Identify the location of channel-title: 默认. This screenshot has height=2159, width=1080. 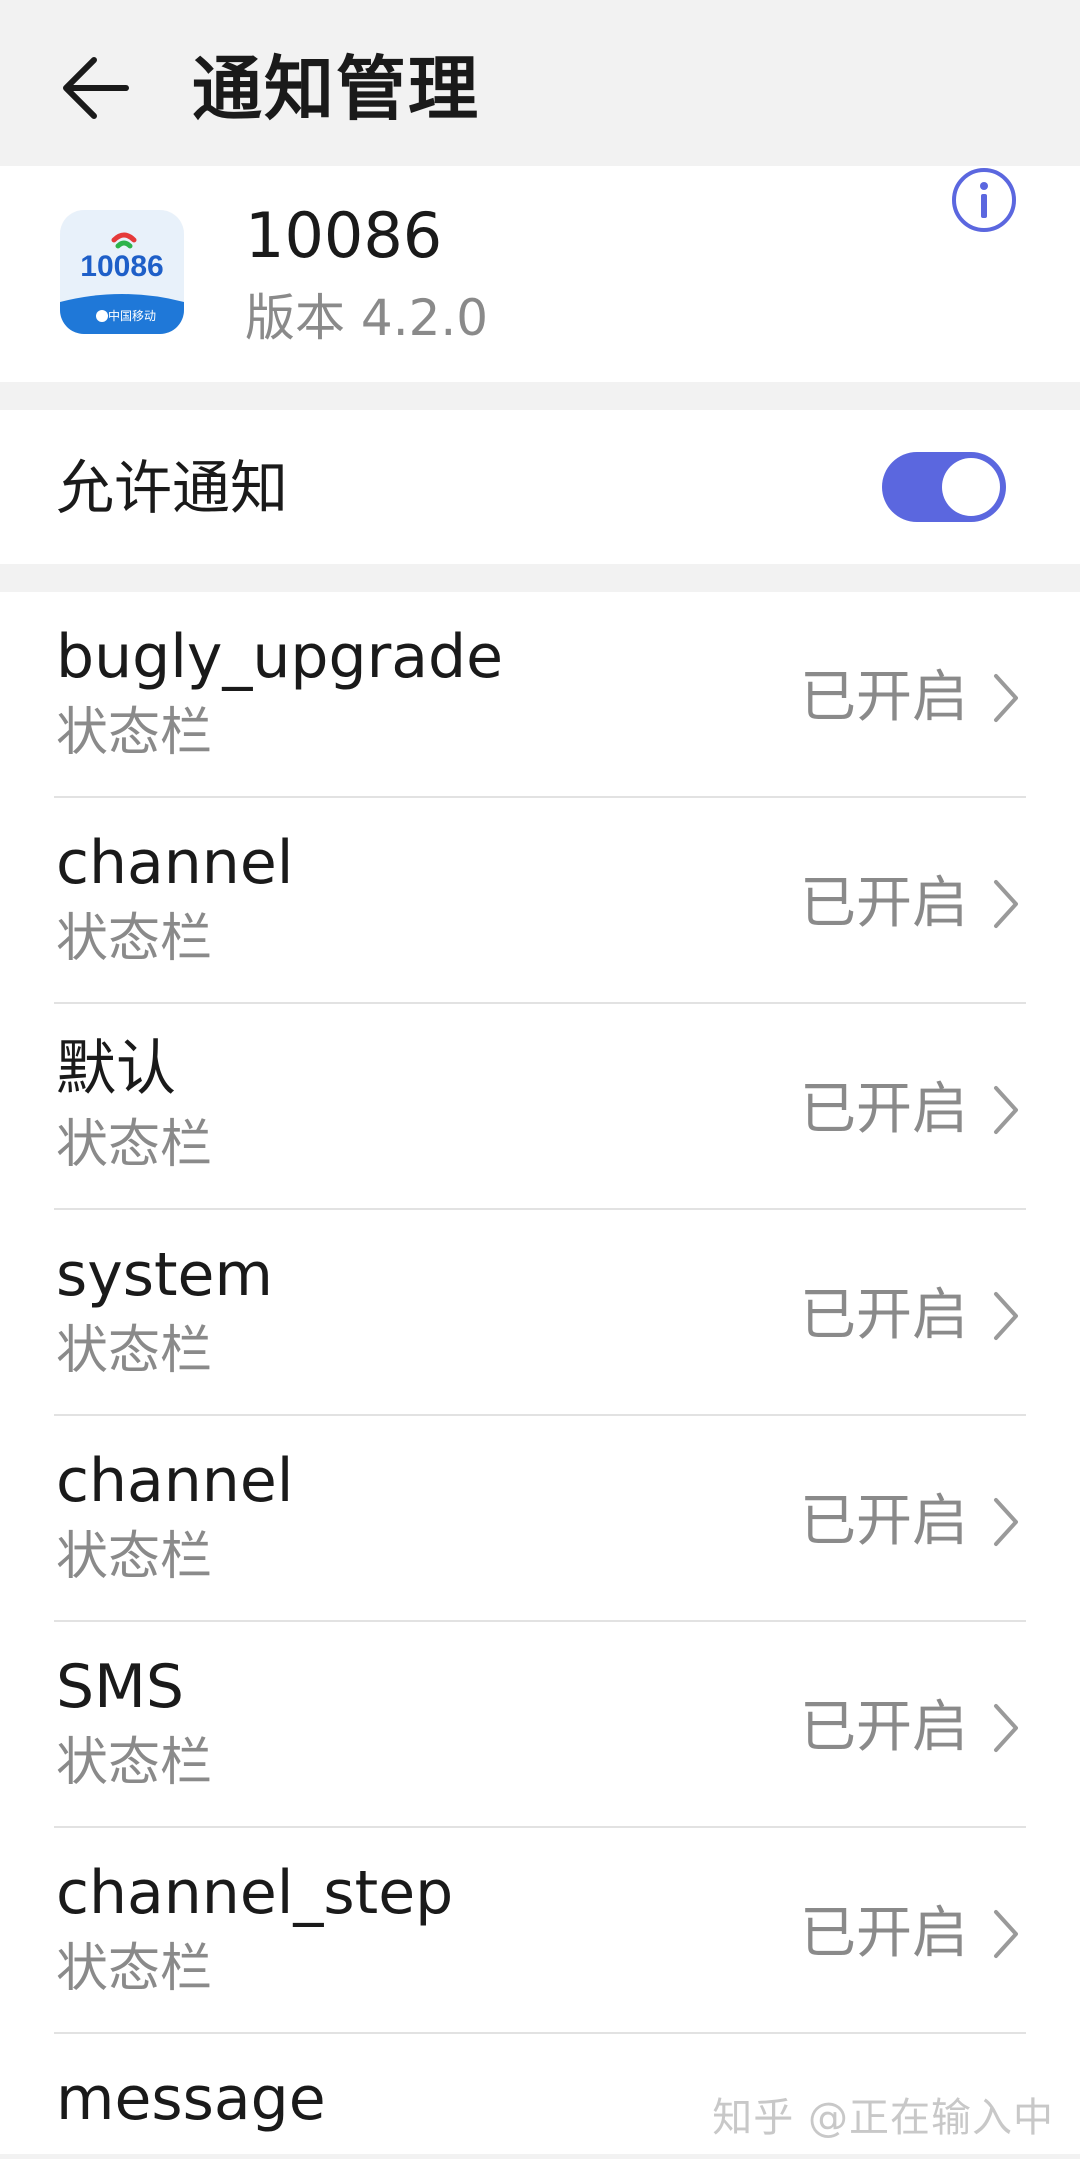
(116, 1069).